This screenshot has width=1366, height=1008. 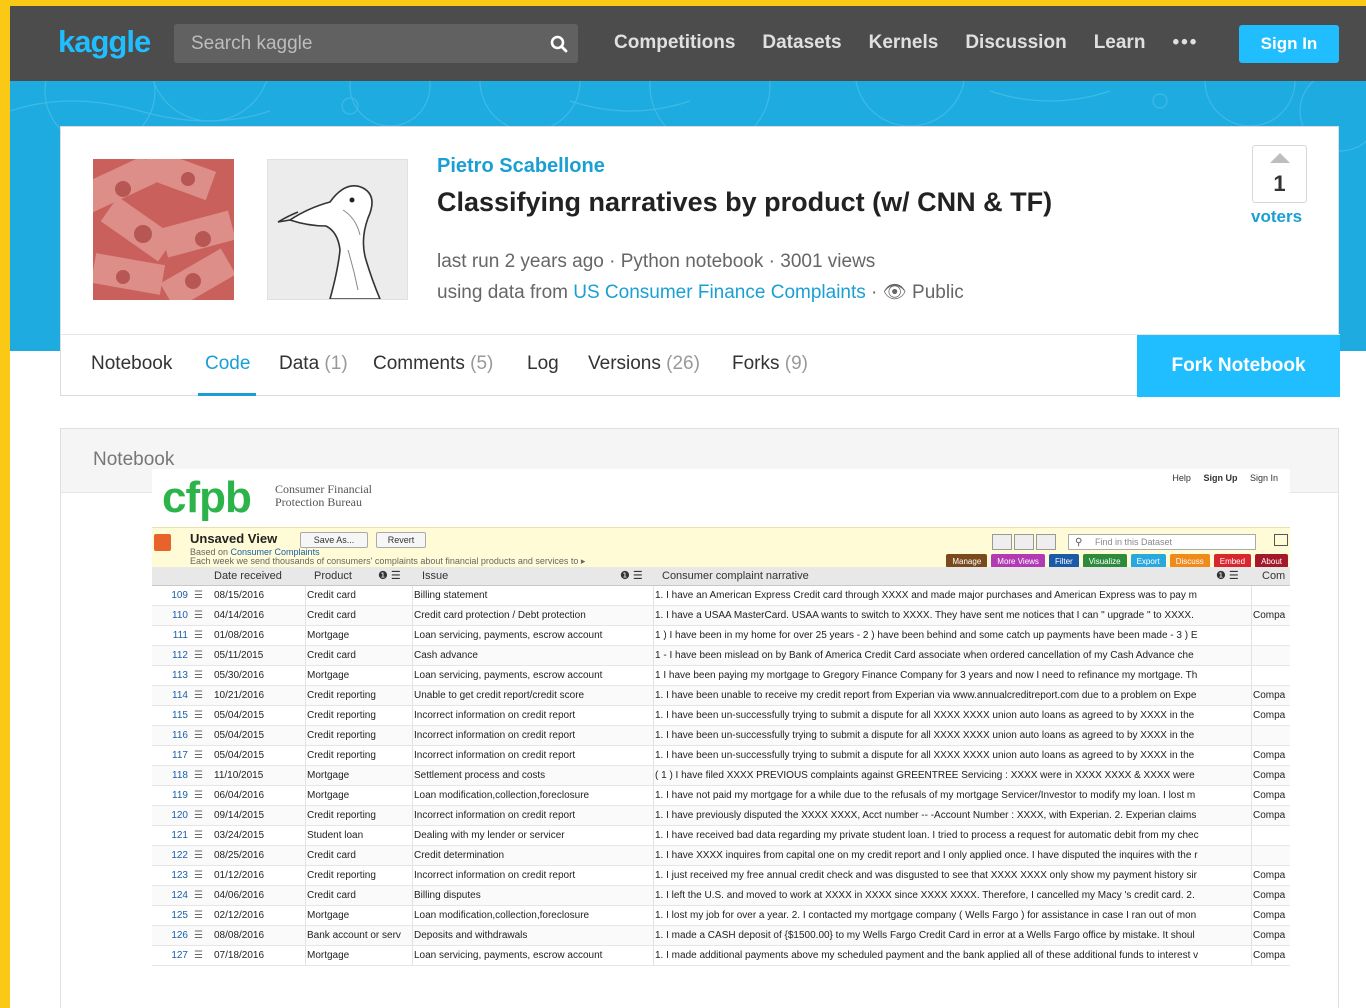 I want to click on tab-log: Log, so click(x=543, y=364).